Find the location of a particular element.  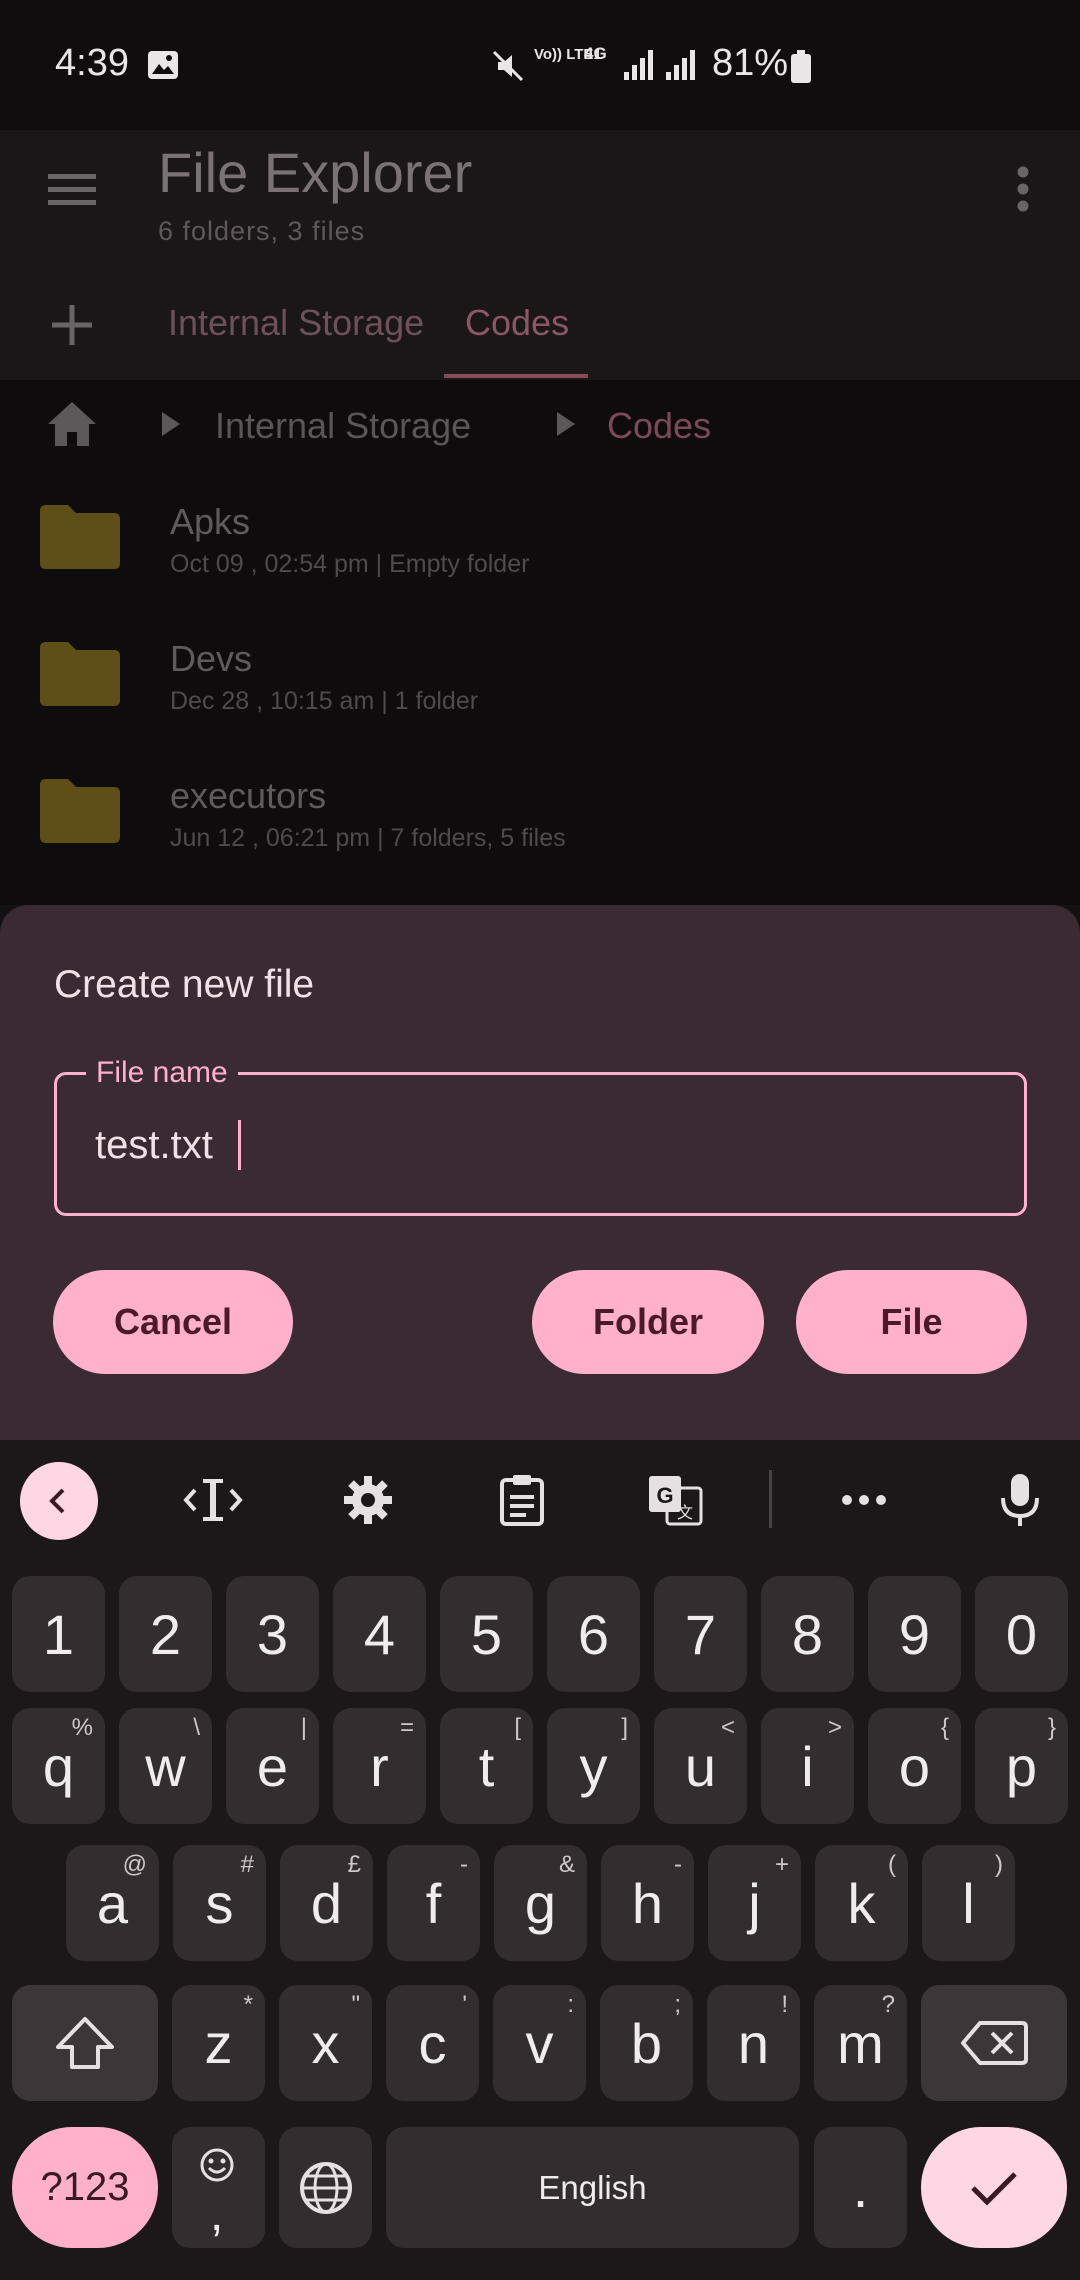

microphone-icon is located at coordinates (1020, 1500).